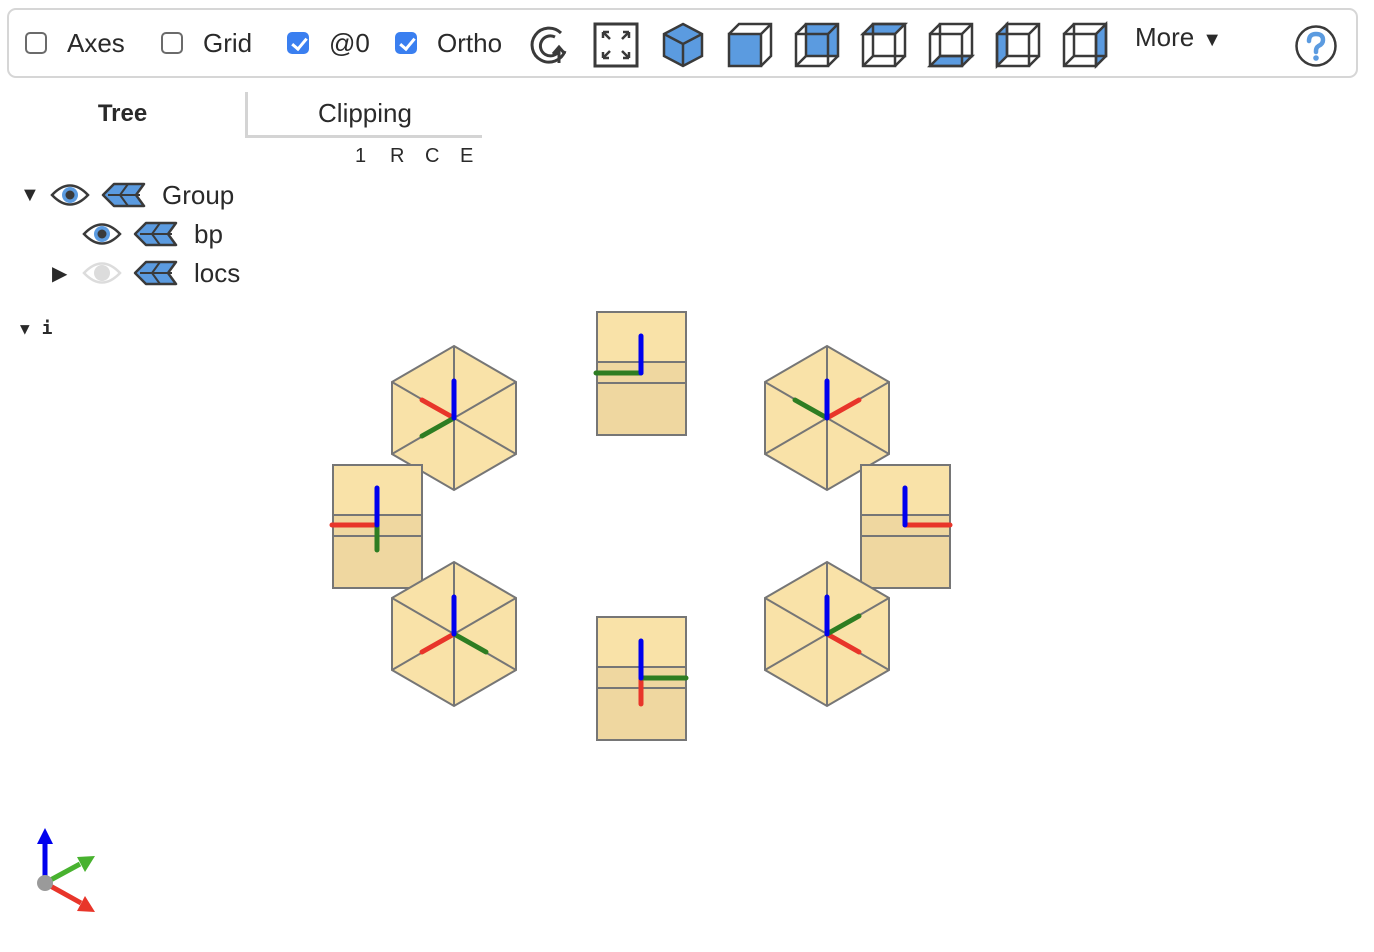  Describe the element at coordinates (172, 43) in the screenshot. I see `grid-checkbox` at that location.